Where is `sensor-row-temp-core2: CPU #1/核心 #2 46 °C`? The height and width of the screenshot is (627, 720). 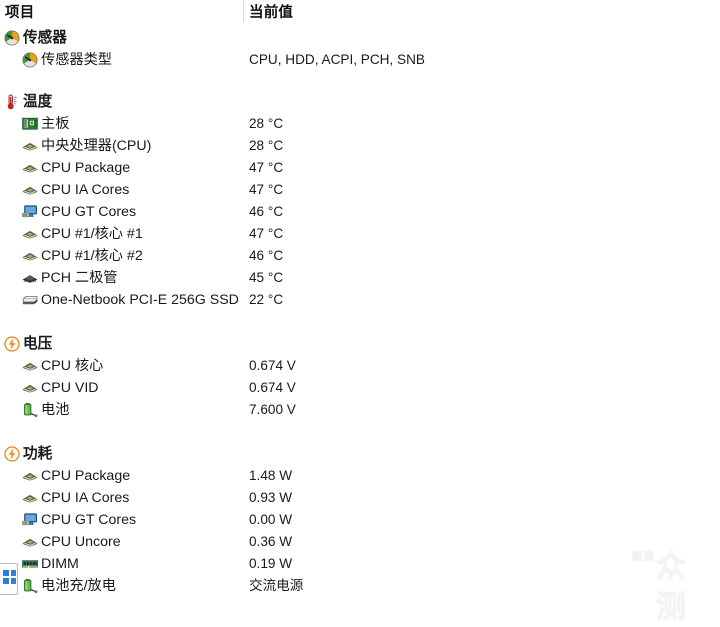 sensor-row-temp-core2: CPU #1/核心 #2 46 °C is located at coordinates (360, 256).